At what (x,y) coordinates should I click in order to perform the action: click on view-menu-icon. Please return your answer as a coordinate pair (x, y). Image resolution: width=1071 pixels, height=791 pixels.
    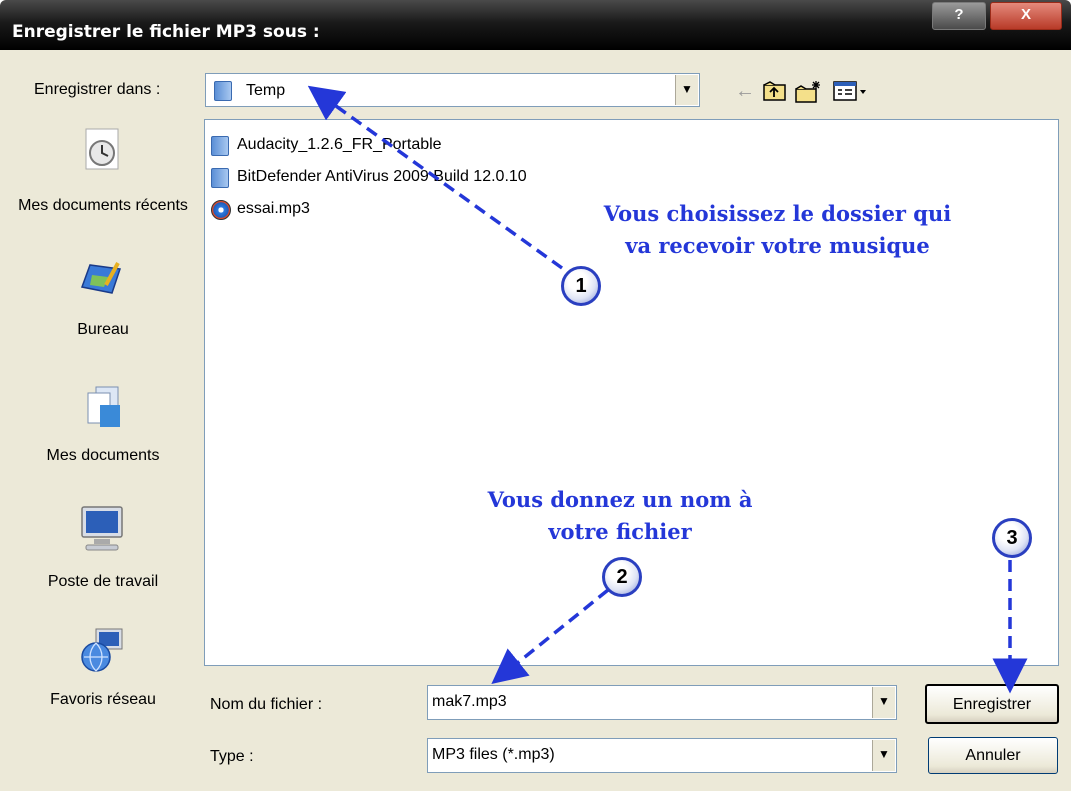
    Looking at the image, I should click on (851, 94).